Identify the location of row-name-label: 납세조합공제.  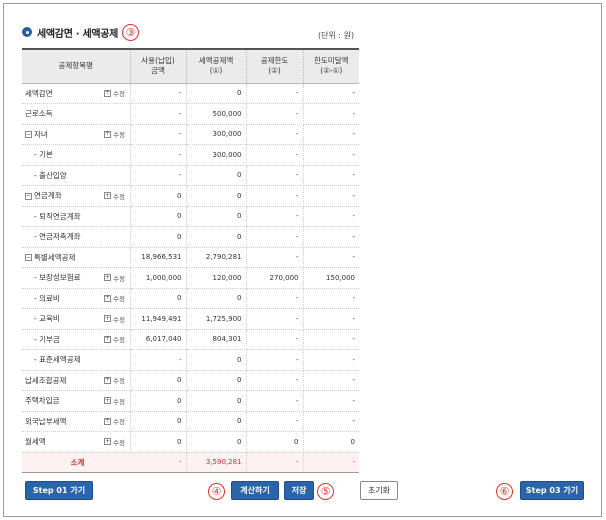
(46, 380).